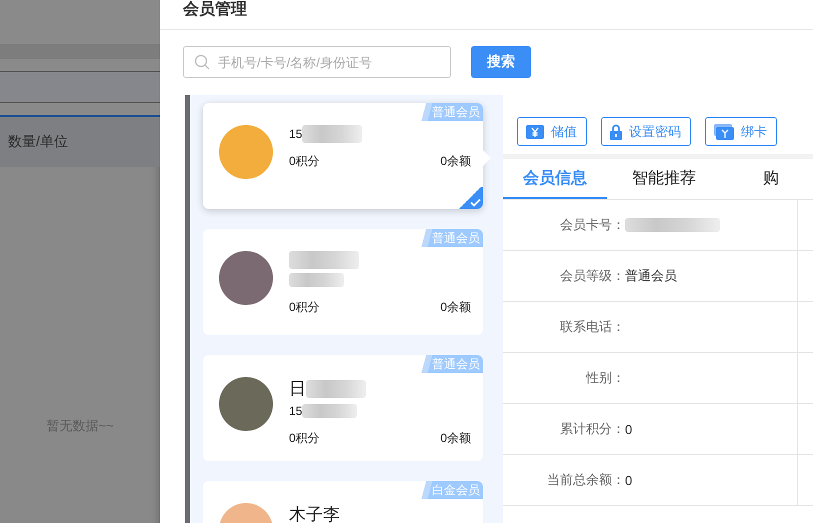 The height and width of the screenshot is (523, 813). Describe the element at coordinates (314, 513) in the screenshot. I see `member-name: 木子李` at that location.